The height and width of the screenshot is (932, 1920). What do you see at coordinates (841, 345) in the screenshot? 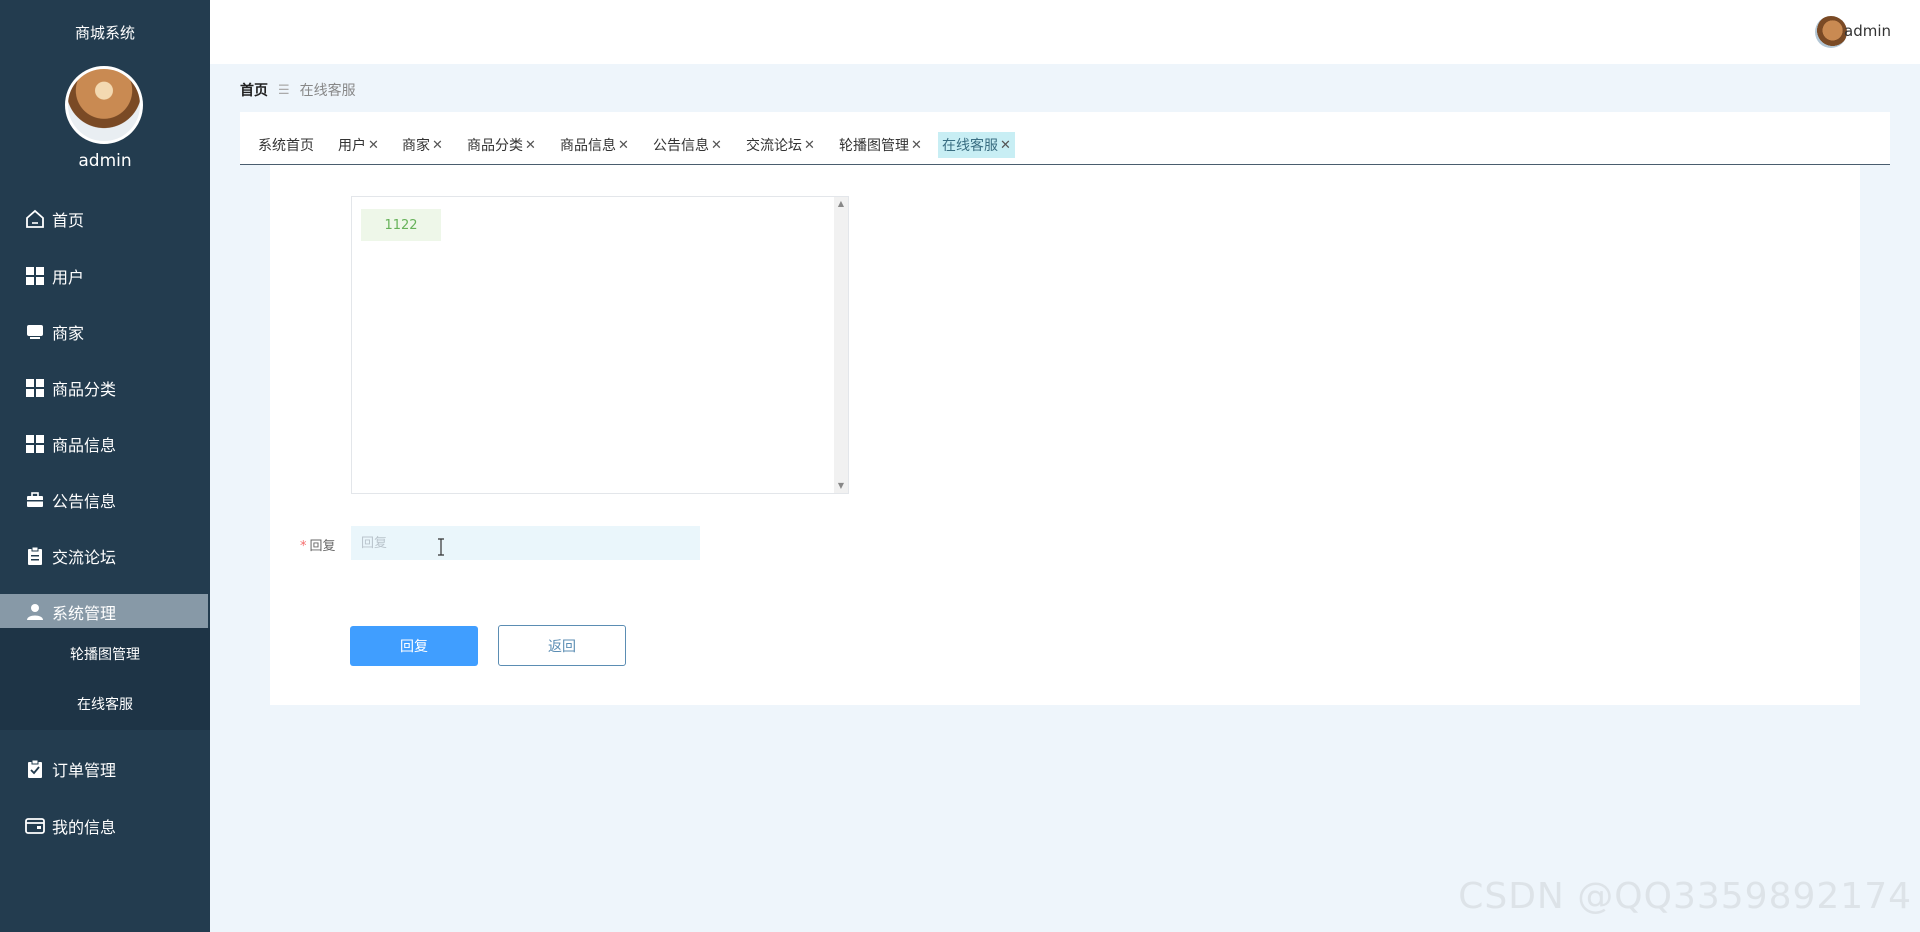
I see `scrollbar: ▲ ▼` at bounding box center [841, 345].